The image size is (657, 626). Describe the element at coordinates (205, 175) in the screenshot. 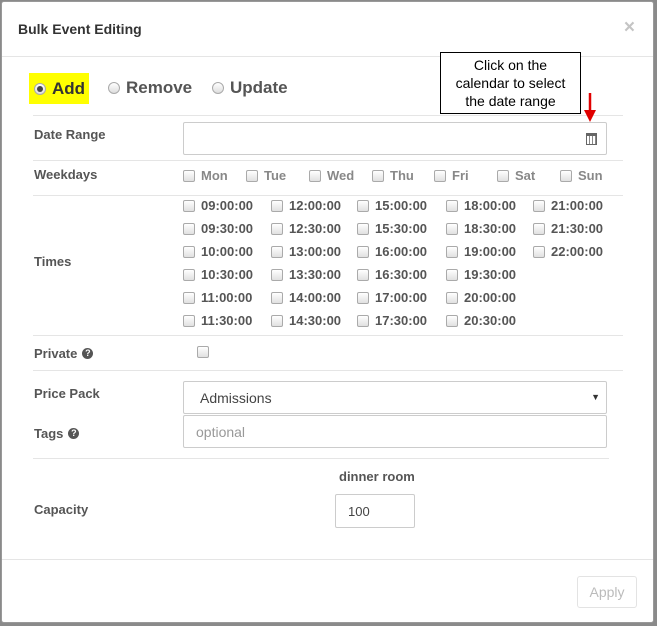

I see `weekday-checkbox-mon: Mon` at that location.